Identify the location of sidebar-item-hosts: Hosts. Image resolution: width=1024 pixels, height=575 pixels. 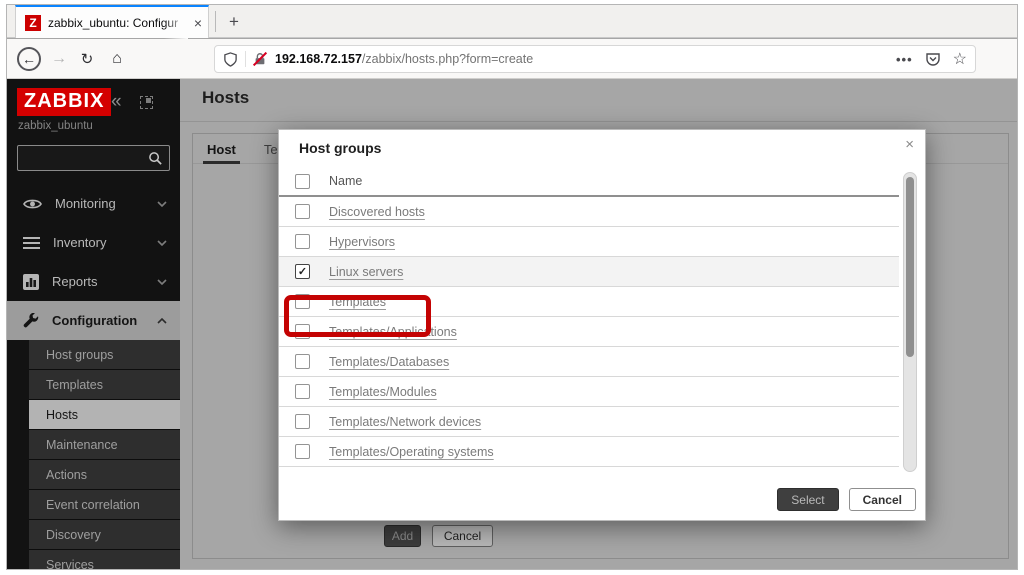
(104, 415).